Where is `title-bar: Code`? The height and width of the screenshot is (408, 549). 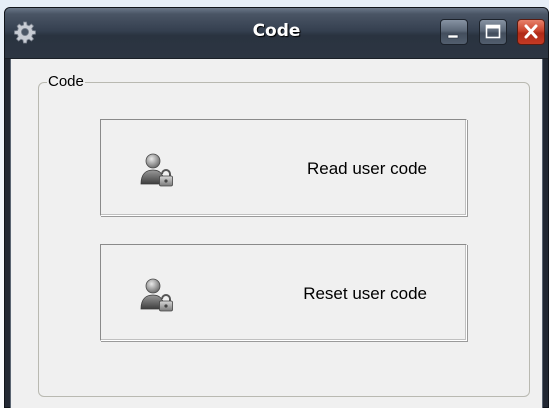 title-bar: Code is located at coordinates (276, 33).